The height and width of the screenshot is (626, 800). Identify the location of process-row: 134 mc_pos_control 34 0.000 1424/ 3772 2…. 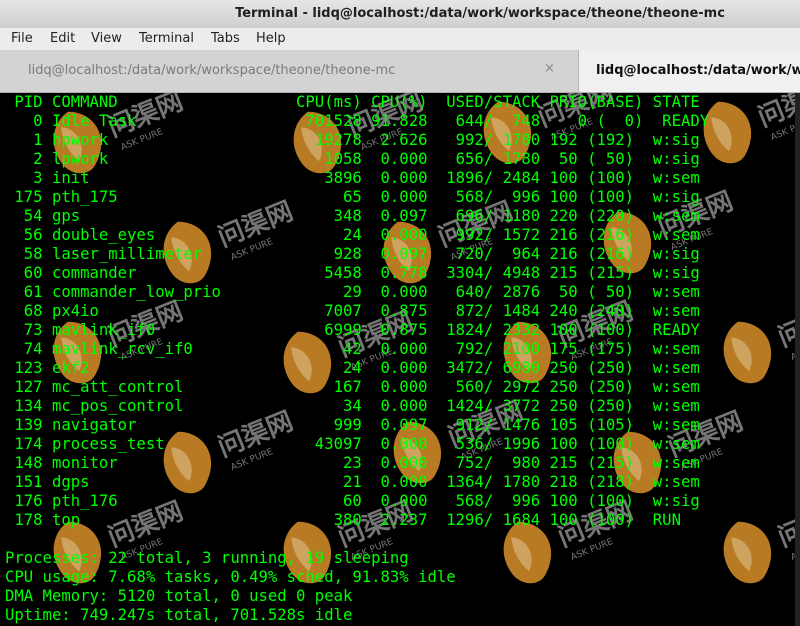
(352, 406).